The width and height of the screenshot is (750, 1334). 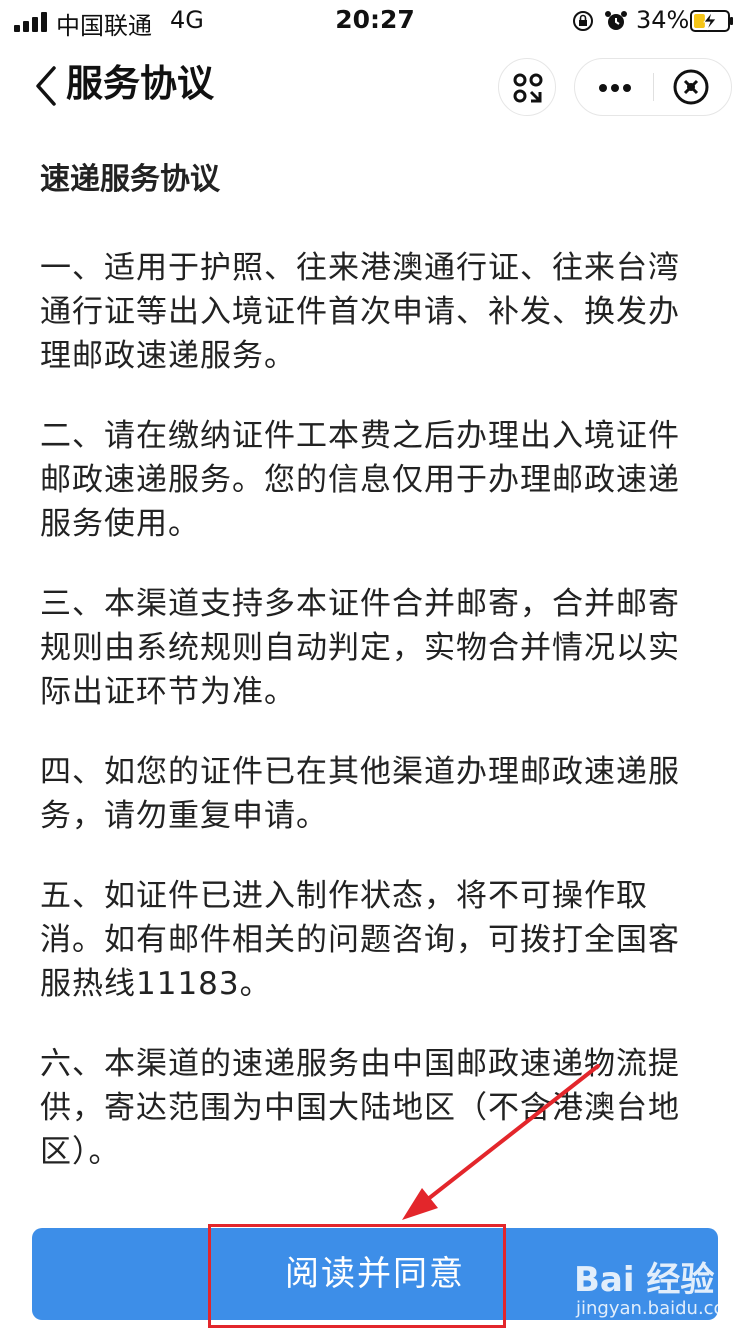 What do you see at coordinates (659, 1308) in the screenshot?
I see `watermark-url: jingyan.baidu.com` at bounding box center [659, 1308].